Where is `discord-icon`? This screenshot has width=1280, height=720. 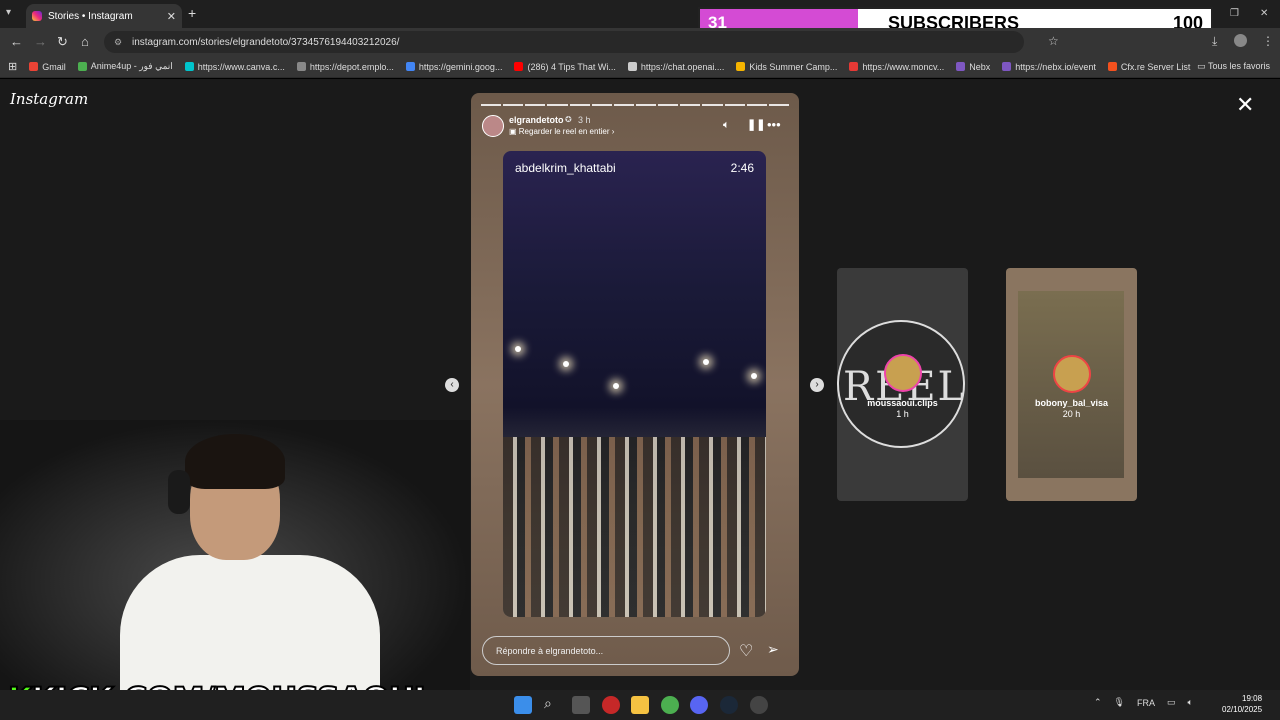
discord-icon is located at coordinates (699, 705).